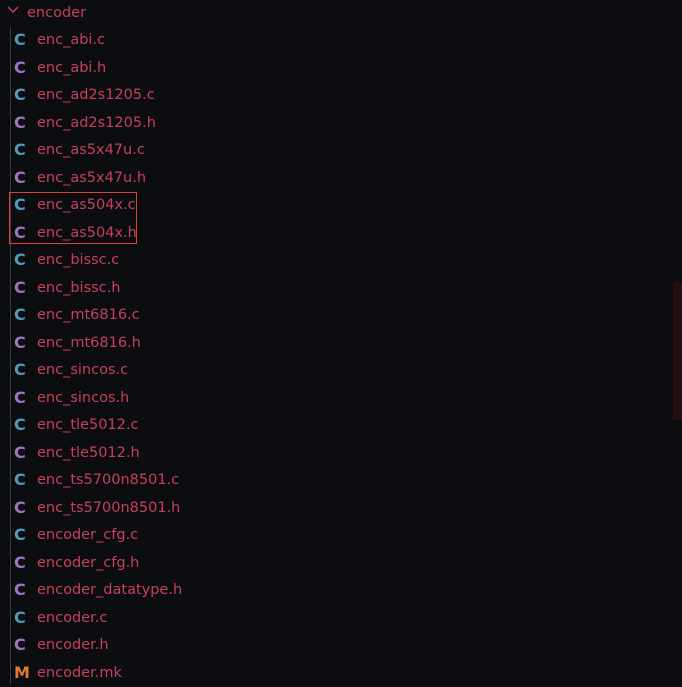 The image size is (682, 687). What do you see at coordinates (91, 150) in the screenshot?
I see `file-name: enc_as5x47u.c` at bounding box center [91, 150].